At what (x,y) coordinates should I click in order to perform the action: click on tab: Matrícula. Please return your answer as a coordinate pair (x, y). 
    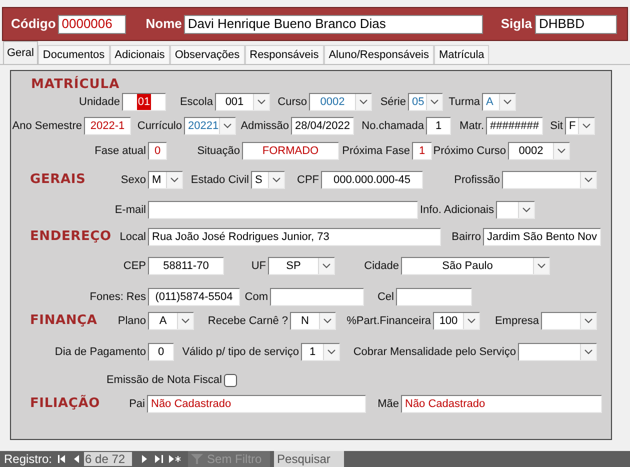
    Looking at the image, I should click on (462, 54).